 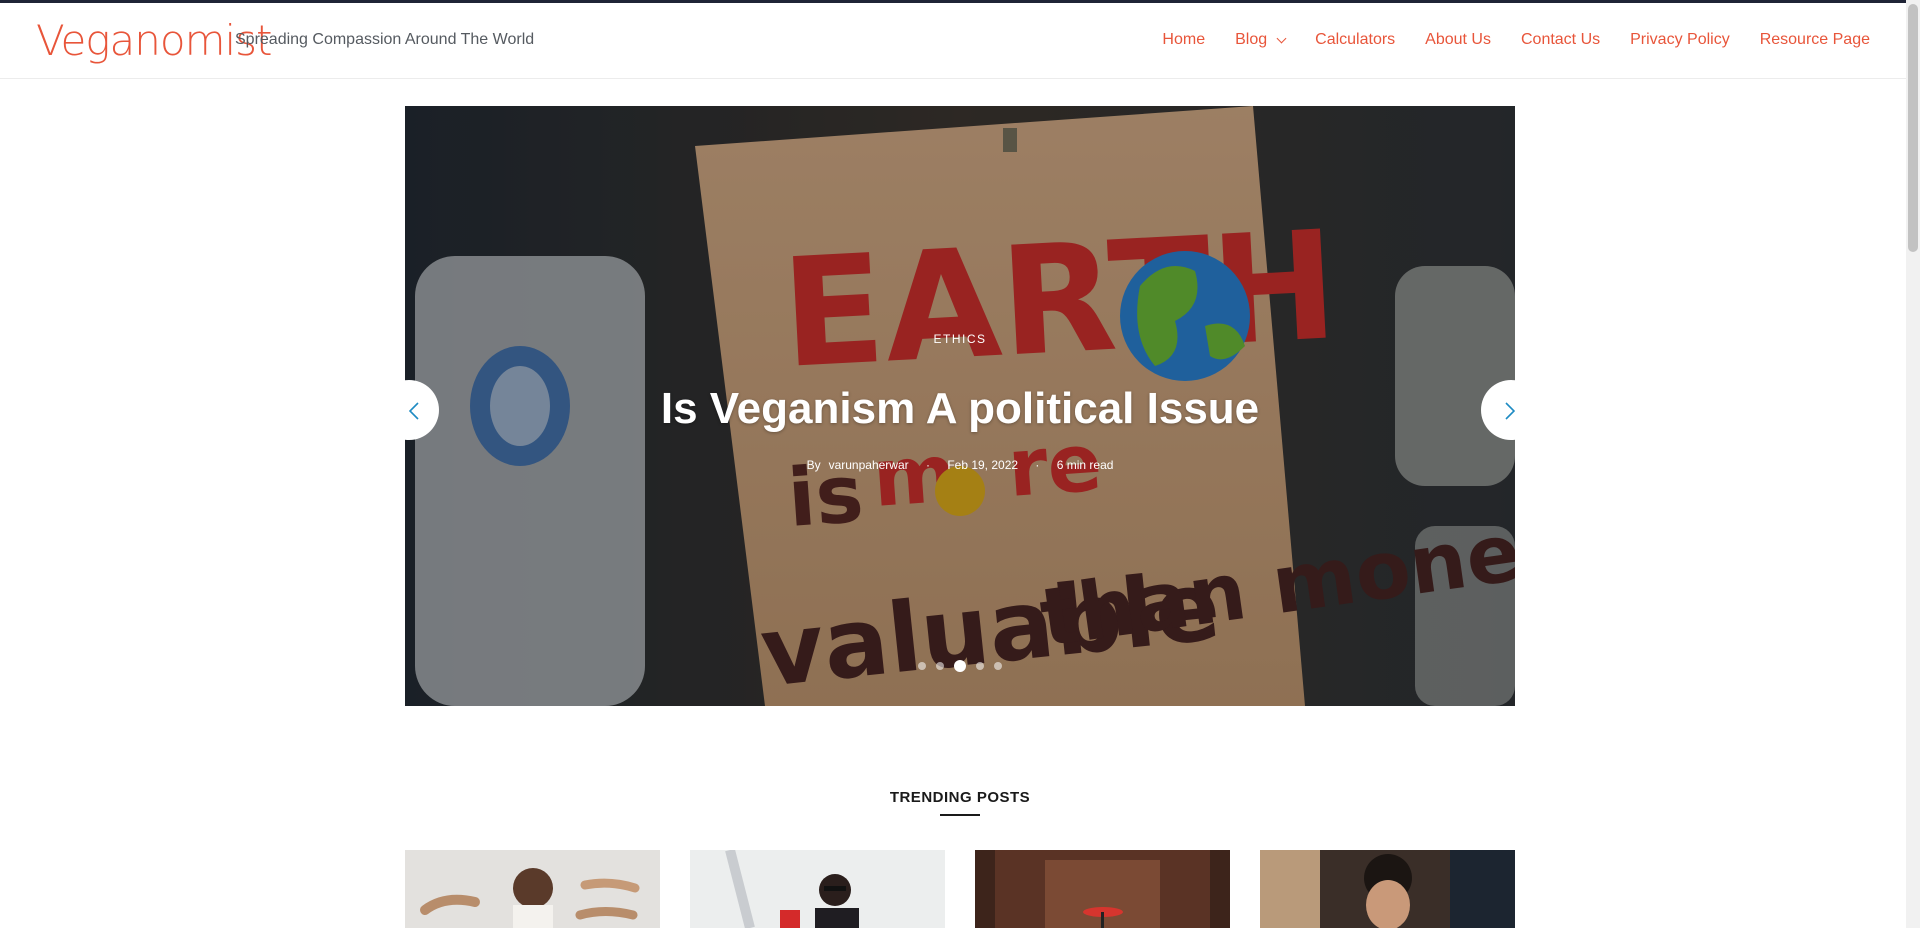 What do you see at coordinates (1510, 411) in the screenshot?
I see `chevron-right-icon` at bounding box center [1510, 411].